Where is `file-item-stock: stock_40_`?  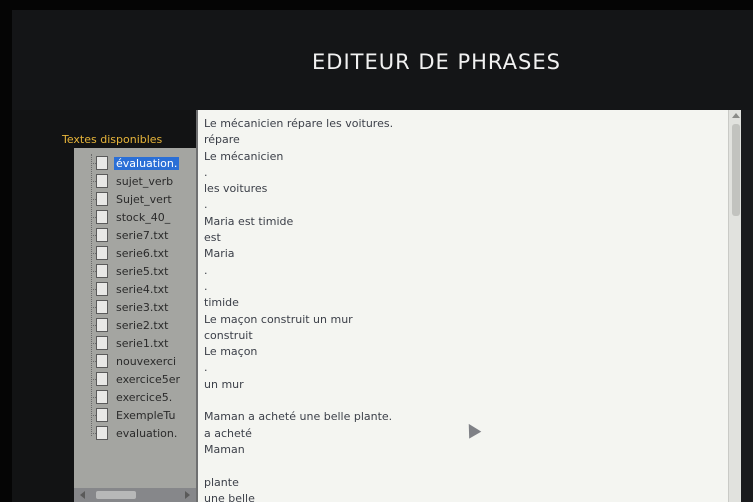
file-item-stock: stock_40_ is located at coordinates (131, 217).